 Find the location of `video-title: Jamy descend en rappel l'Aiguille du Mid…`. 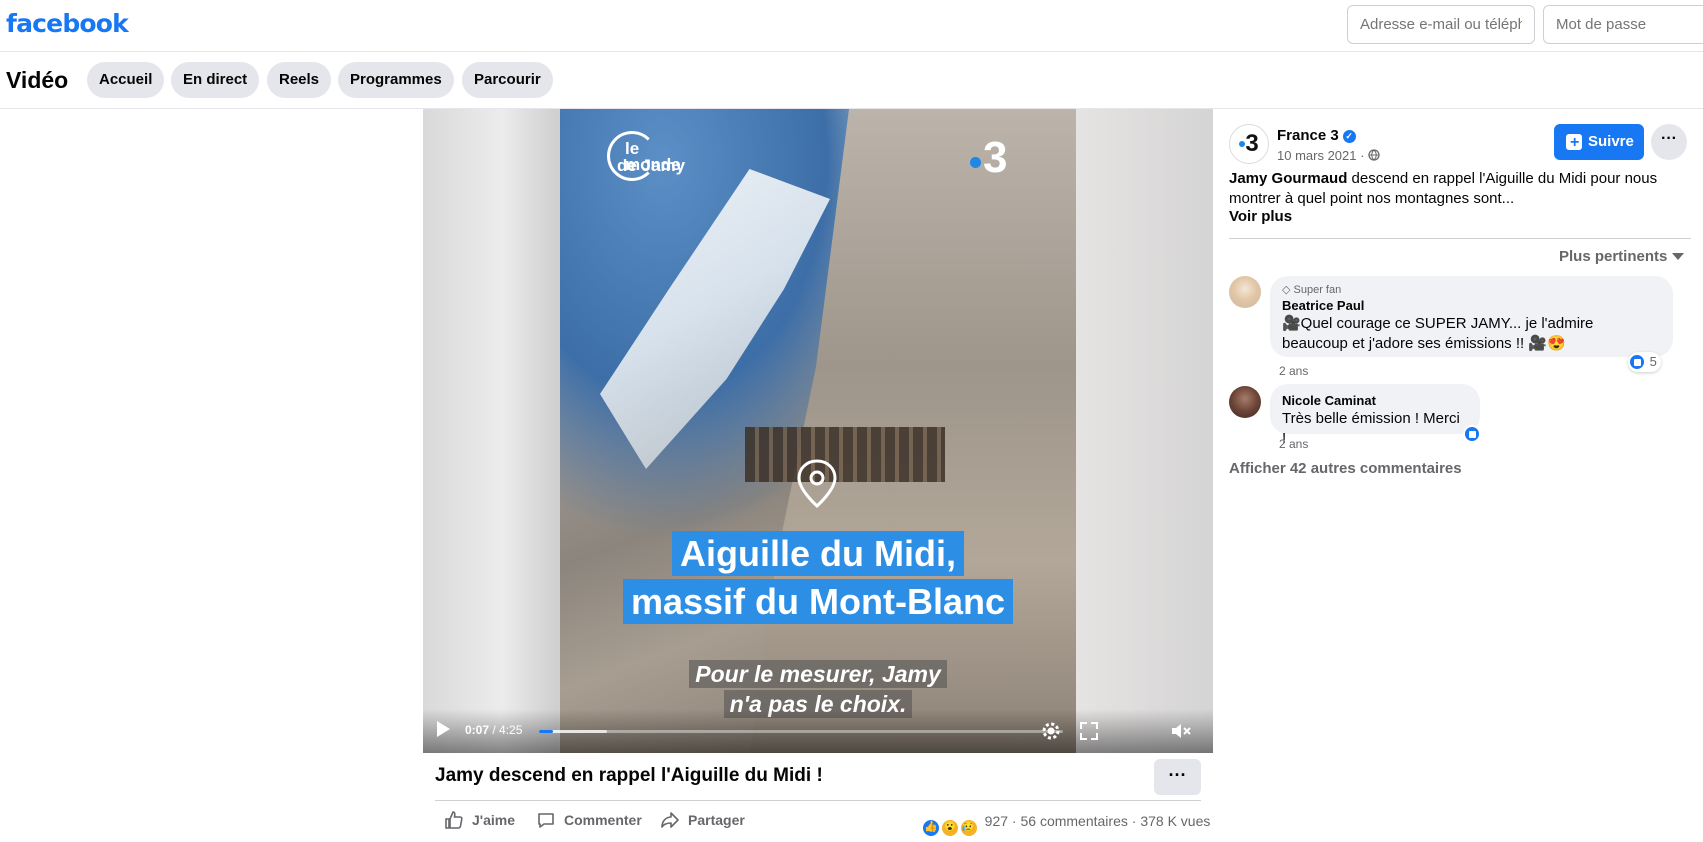

video-title: Jamy descend en rappel l'Aiguille du Mid… is located at coordinates (629, 775).